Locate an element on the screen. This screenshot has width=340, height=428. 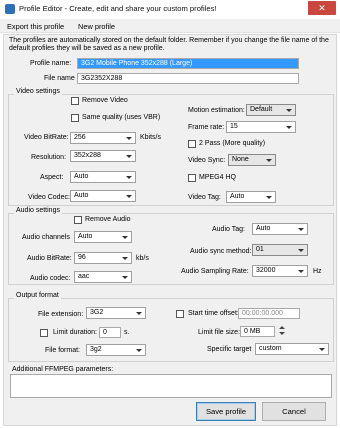
audio-sampling-select: 32000 is located at coordinates (280, 271).